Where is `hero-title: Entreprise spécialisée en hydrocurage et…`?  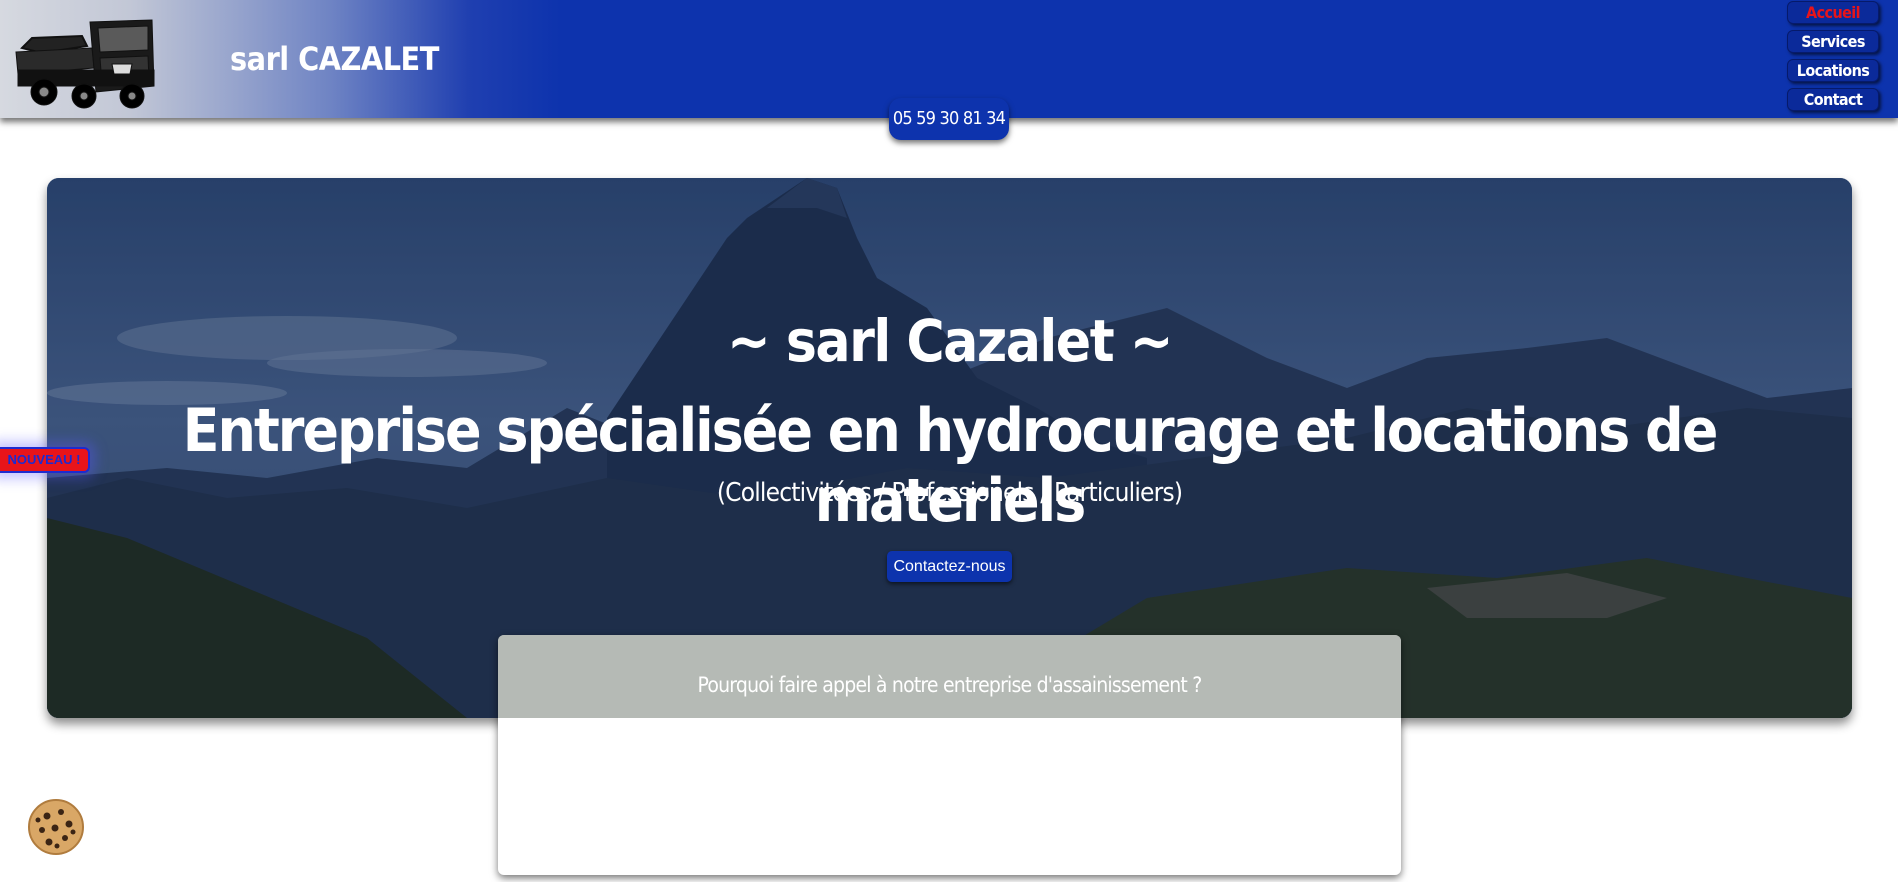
hero-title: Entreprise spécialisée en hydrocurage et… is located at coordinates (950, 466).